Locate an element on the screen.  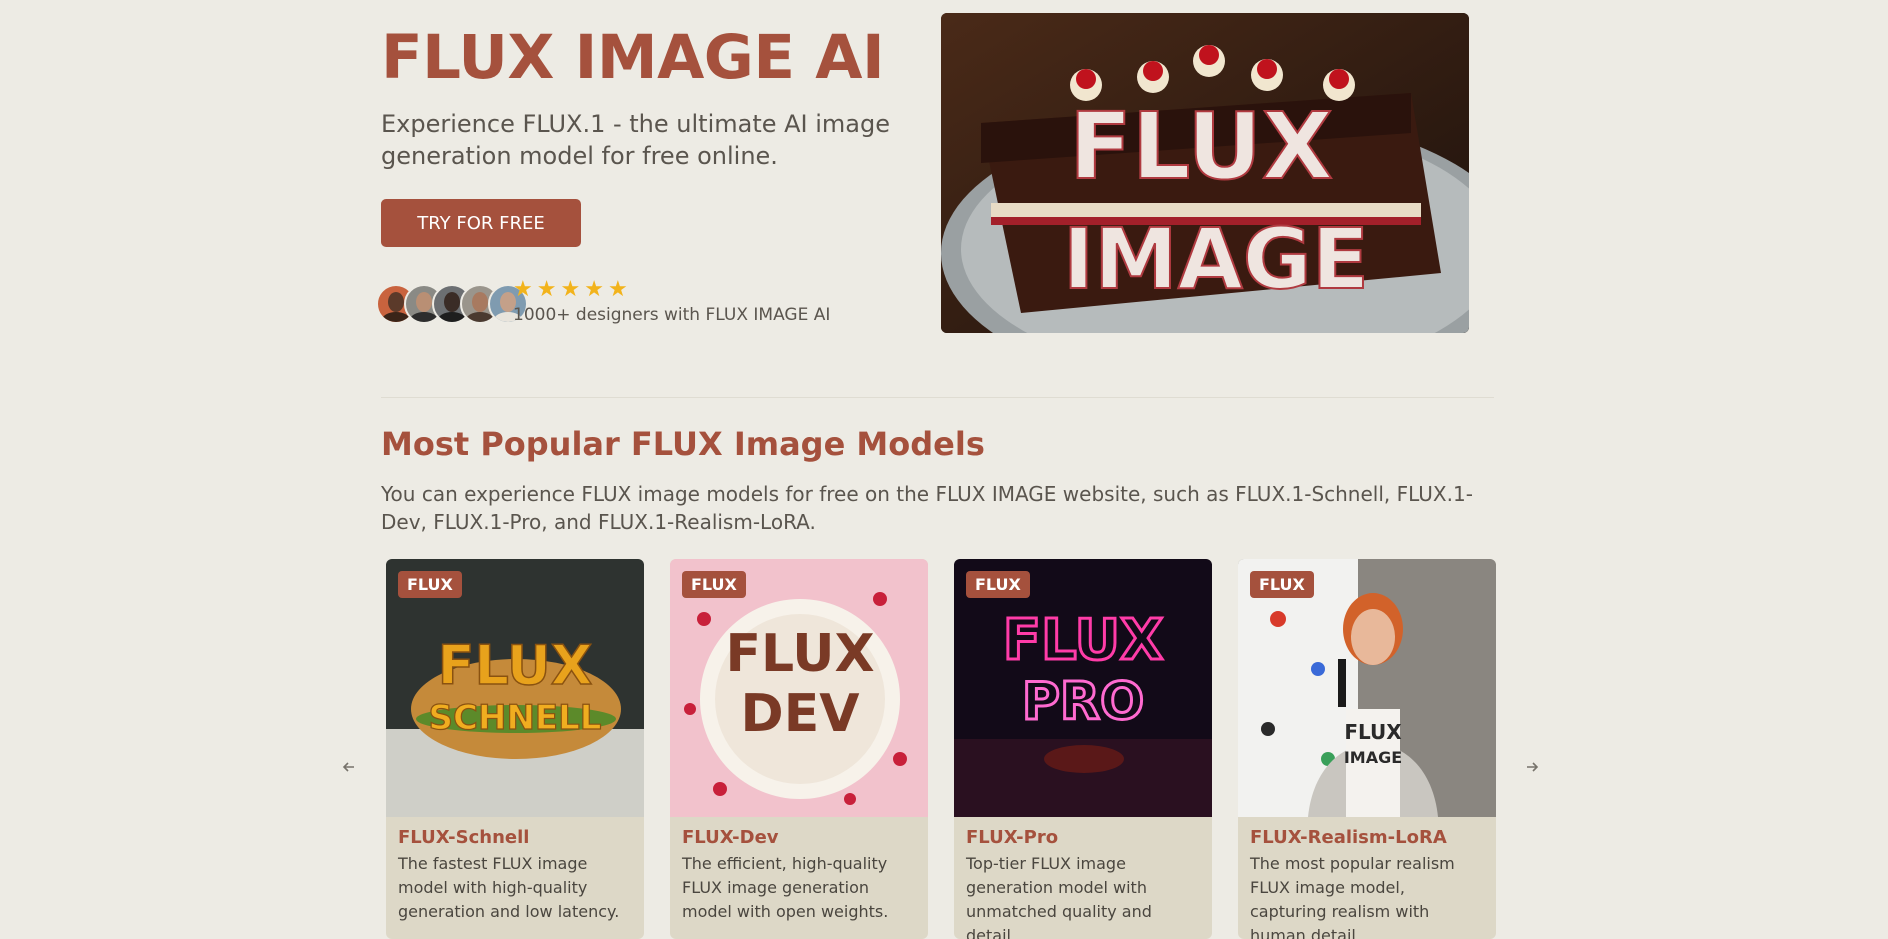
models-section-title: Most Popular FLUX Image Models is located at coordinates (683, 444).